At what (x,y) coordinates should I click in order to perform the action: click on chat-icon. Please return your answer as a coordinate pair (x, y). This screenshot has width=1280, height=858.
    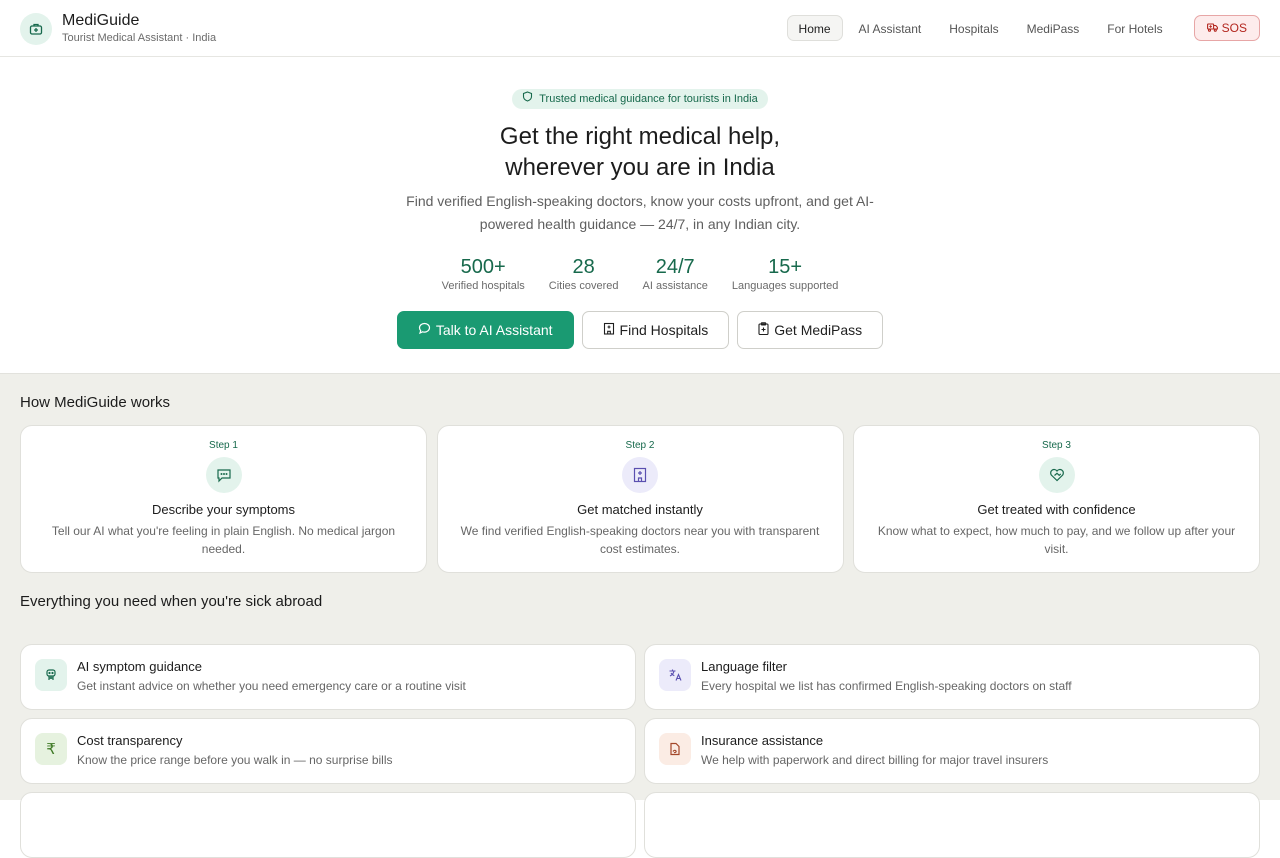
    Looking at the image, I should click on (223, 475).